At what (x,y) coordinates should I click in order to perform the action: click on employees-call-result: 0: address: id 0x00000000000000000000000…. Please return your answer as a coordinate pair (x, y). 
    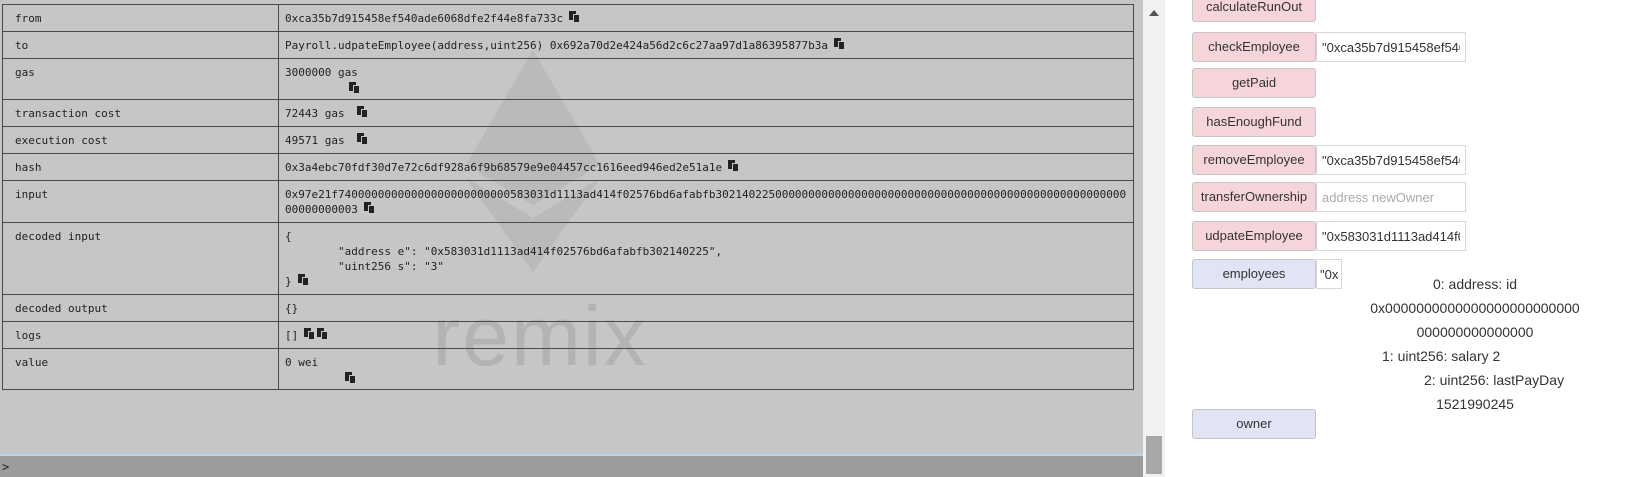
    Looking at the image, I should click on (1475, 344).